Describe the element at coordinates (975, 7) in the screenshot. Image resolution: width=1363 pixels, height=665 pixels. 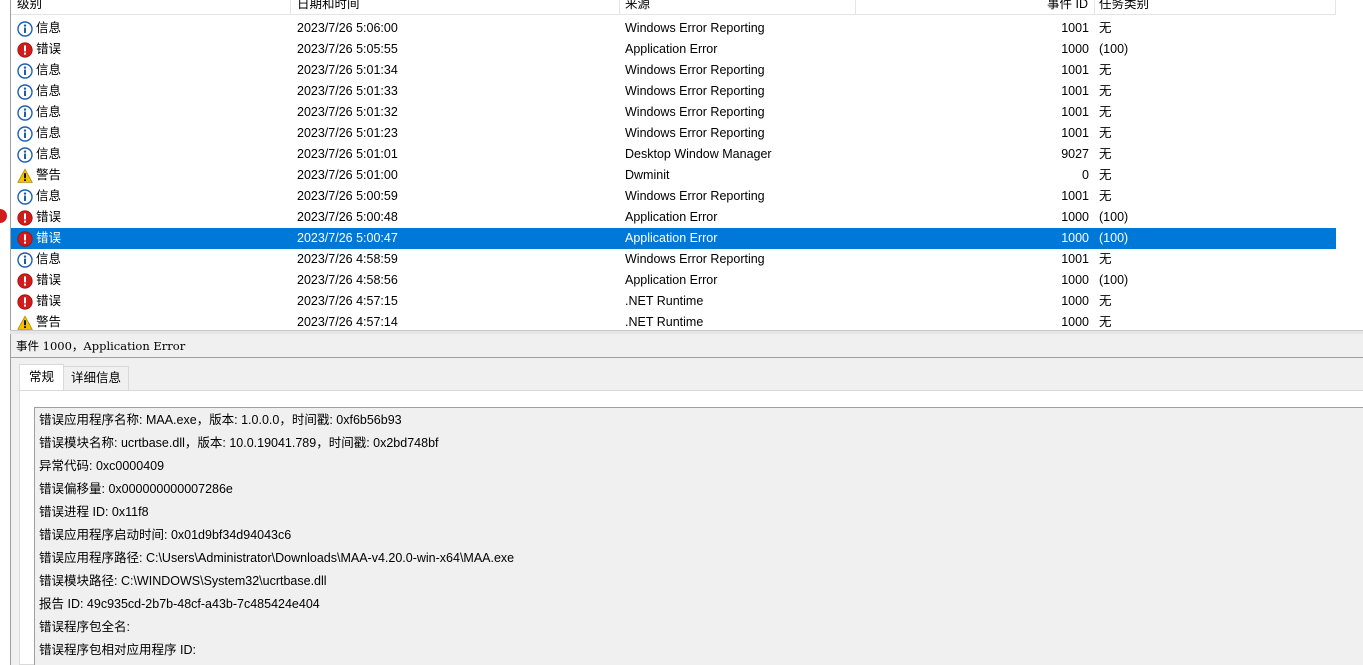
I see `column-header-event-id: 事件 ID` at that location.